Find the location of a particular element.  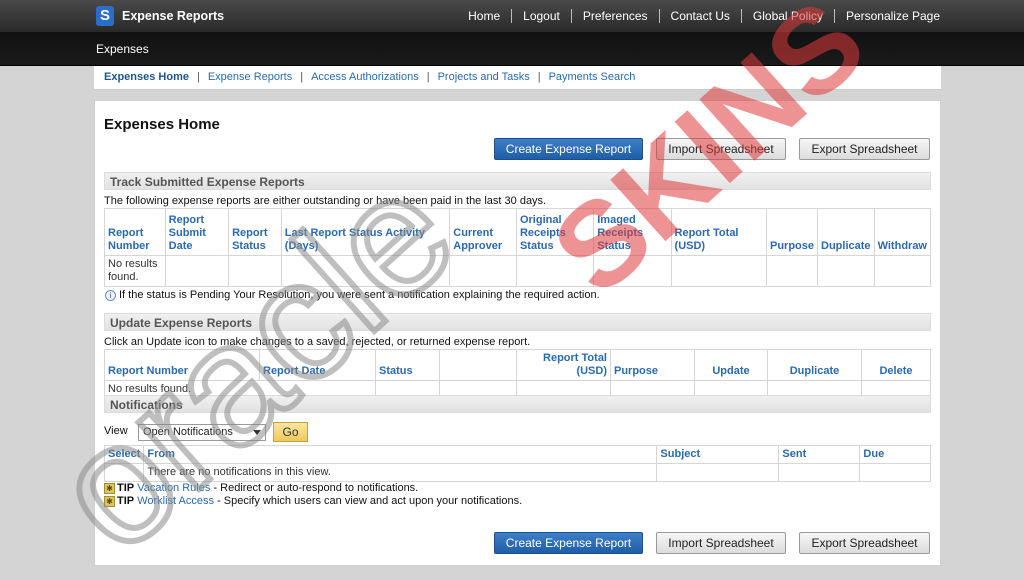

subnav-payments-search: Payments Search is located at coordinates (592, 77).